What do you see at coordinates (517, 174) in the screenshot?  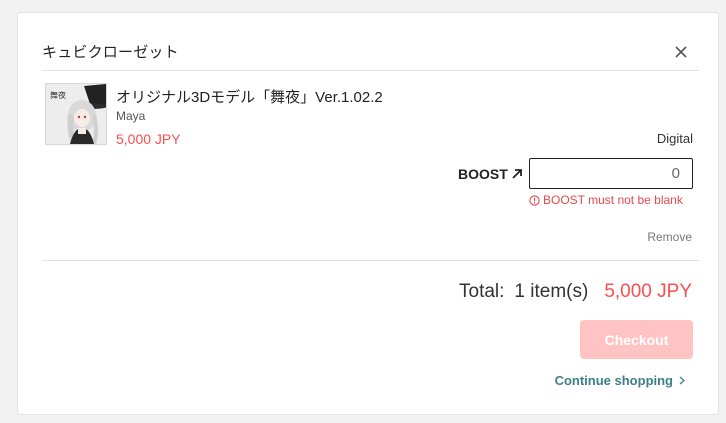 I see `arrow-up-right-icon` at bounding box center [517, 174].